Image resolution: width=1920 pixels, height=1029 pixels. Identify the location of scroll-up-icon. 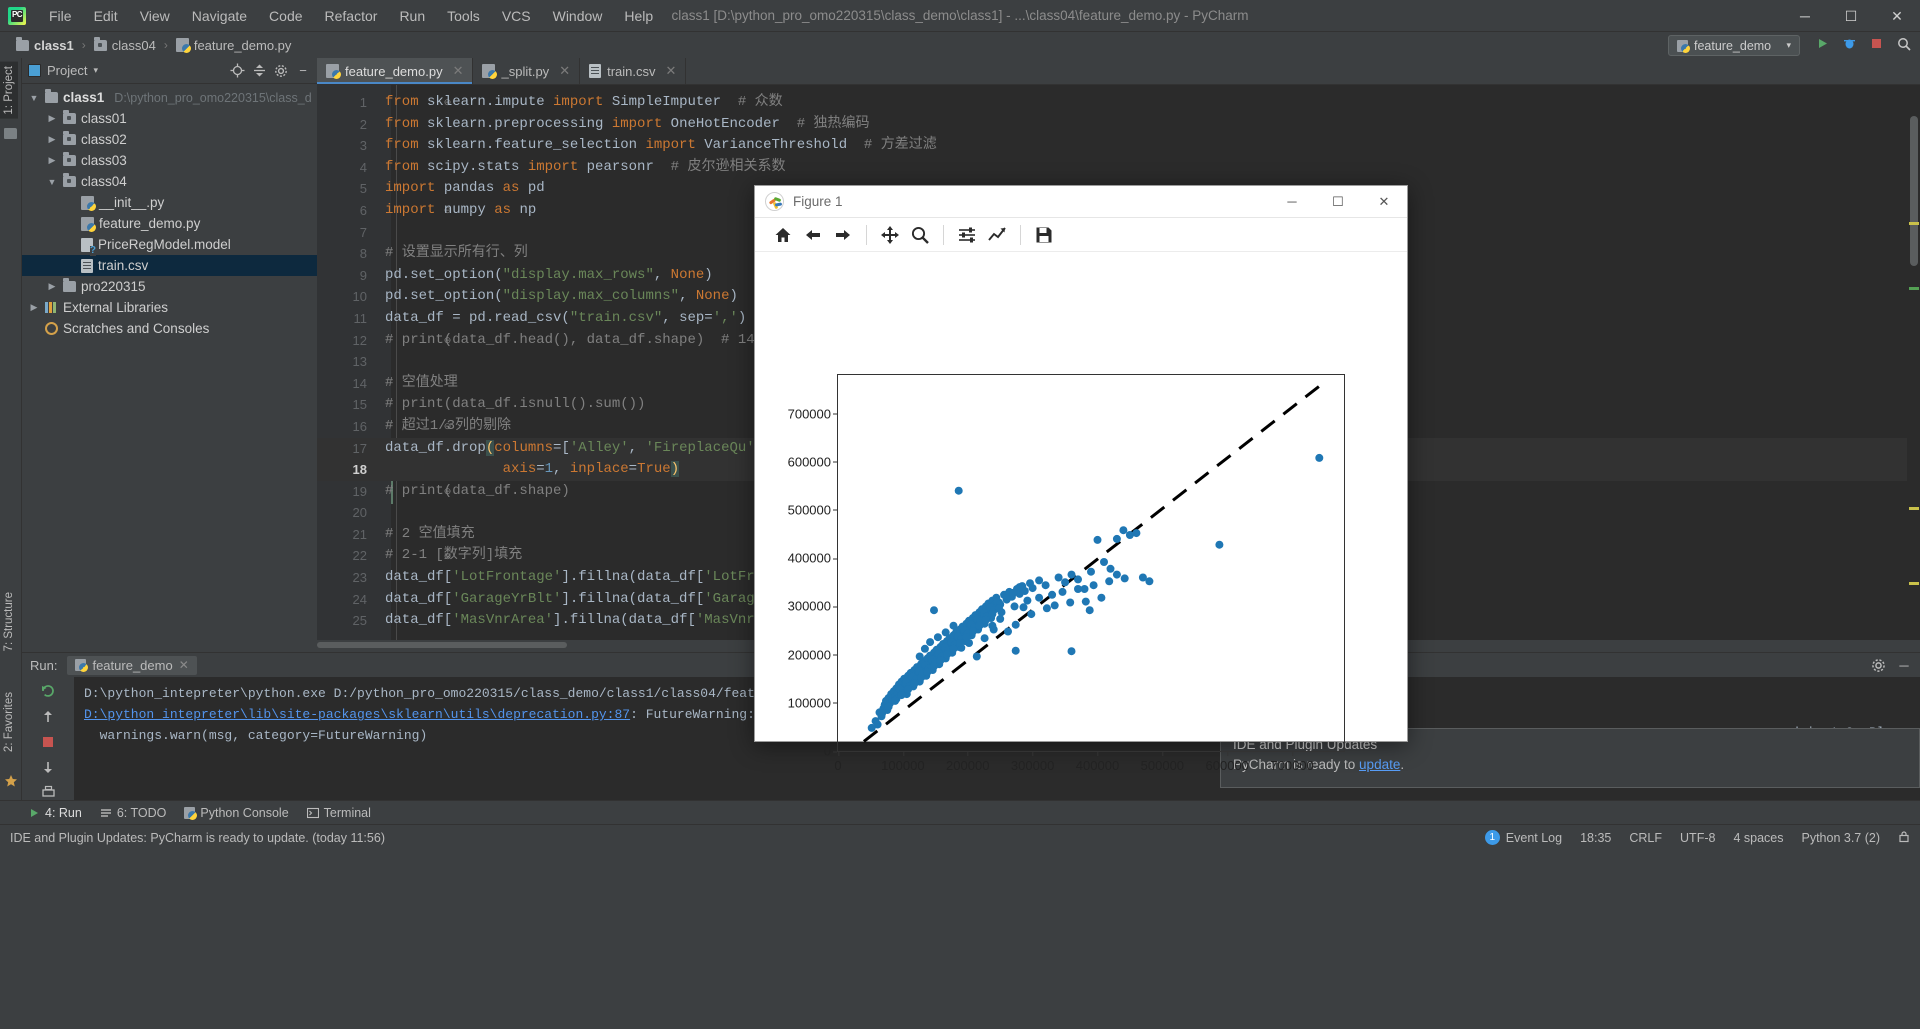
(48, 717).